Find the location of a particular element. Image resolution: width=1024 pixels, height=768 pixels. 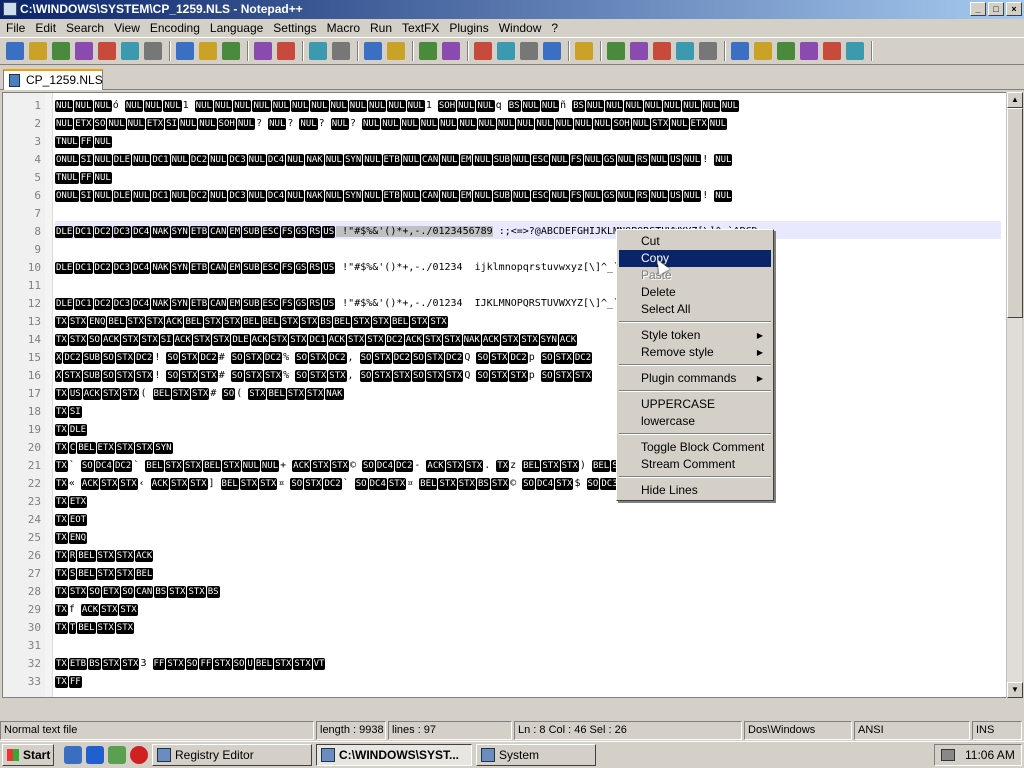

save-icon is located at coordinates (61, 51).